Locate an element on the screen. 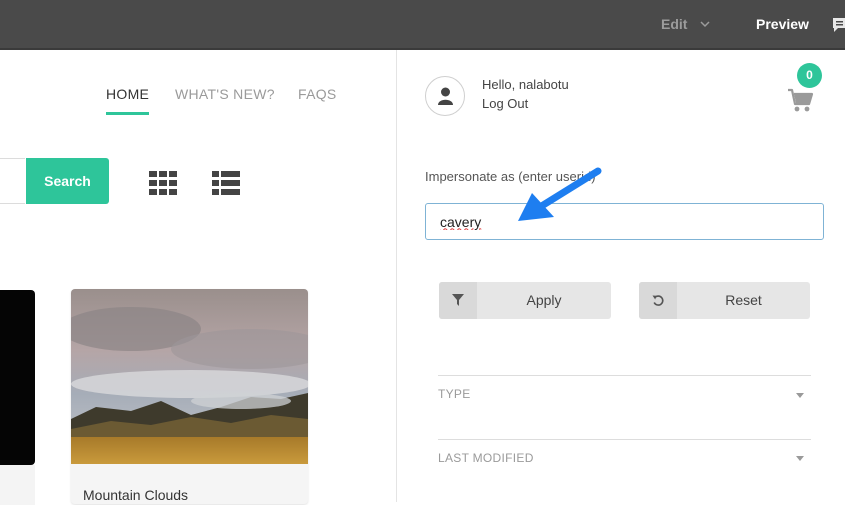 This screenshot has height=505, width=845. user-icon is located at coordinates (445, 96).